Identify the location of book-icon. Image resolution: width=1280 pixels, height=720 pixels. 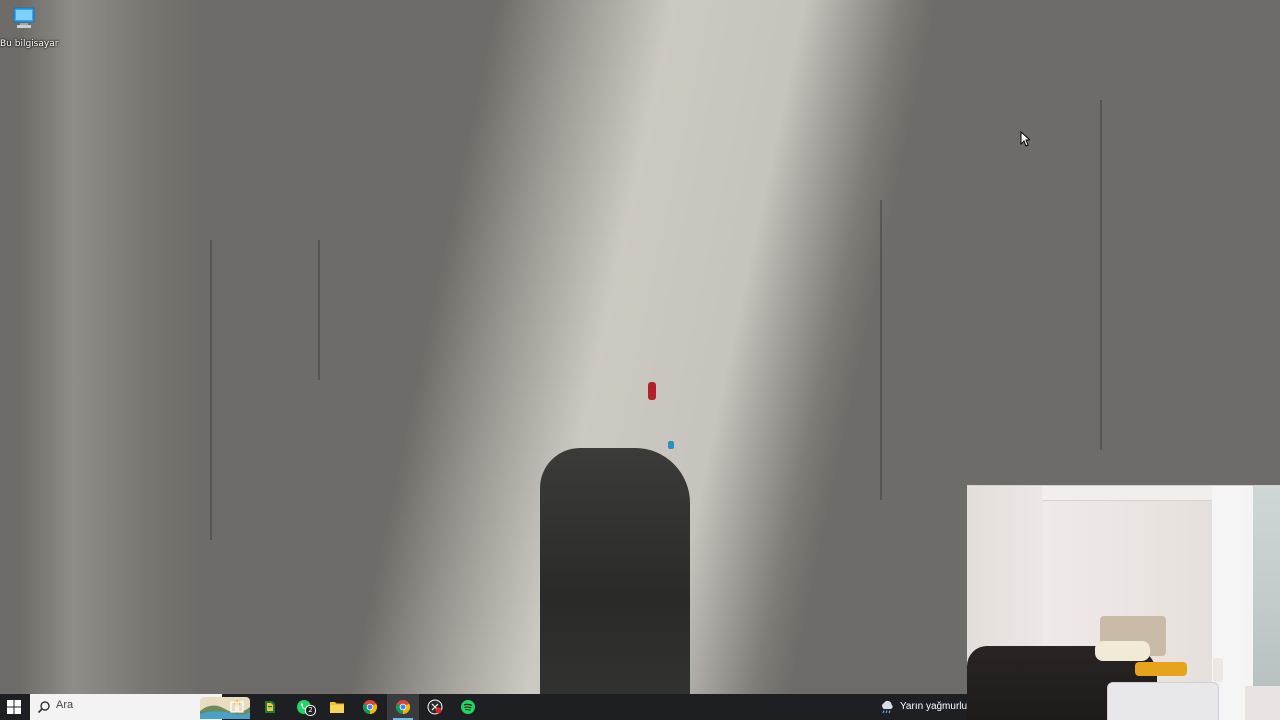
(270, 707).